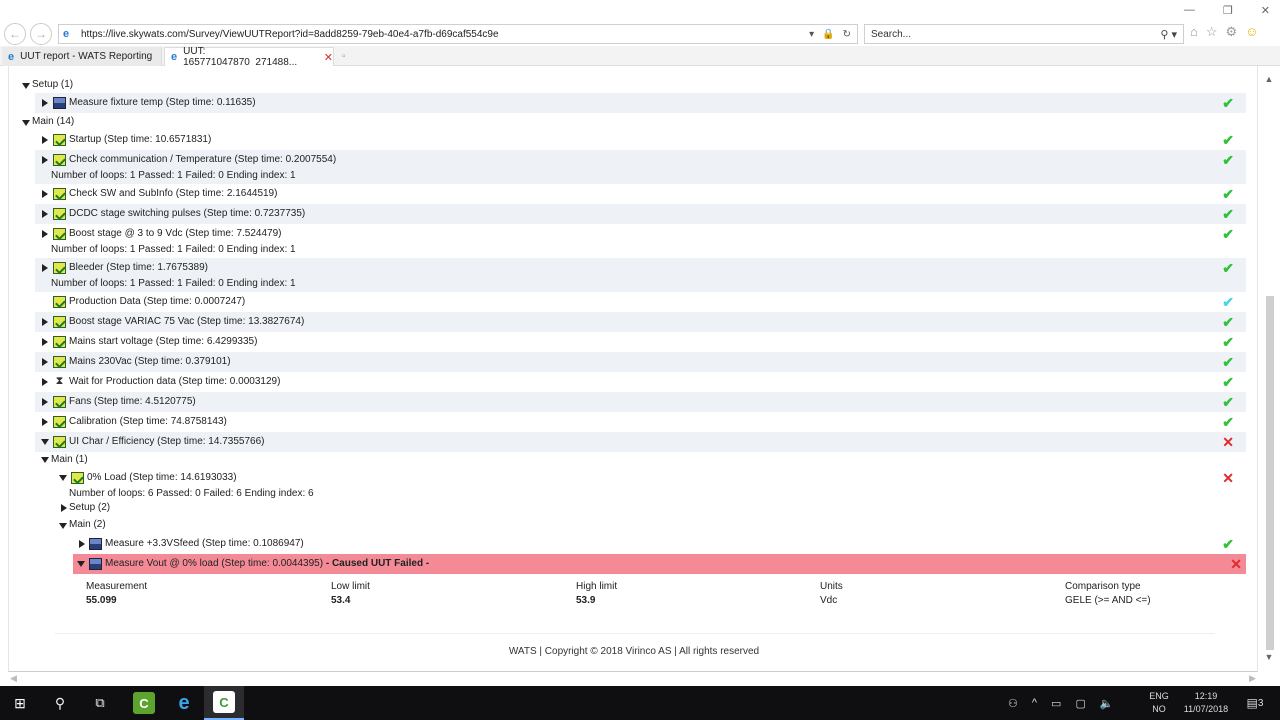  What do you see at coordinates (640, 302) in the screenshot?
I see `step-row-production-data: Production Data (Step time: 0.0007247) ✔` at bounding box center [640, 302].